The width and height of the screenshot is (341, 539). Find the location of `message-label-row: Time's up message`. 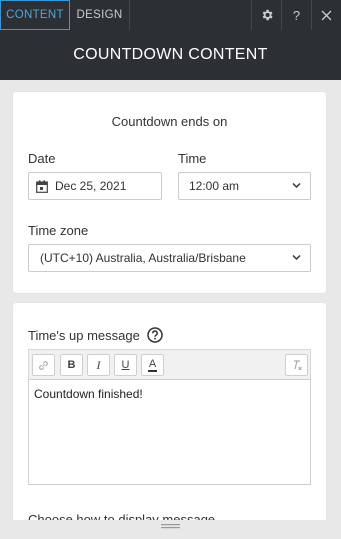

message-label-row: Time's up message is located at coordinates (95, 335).